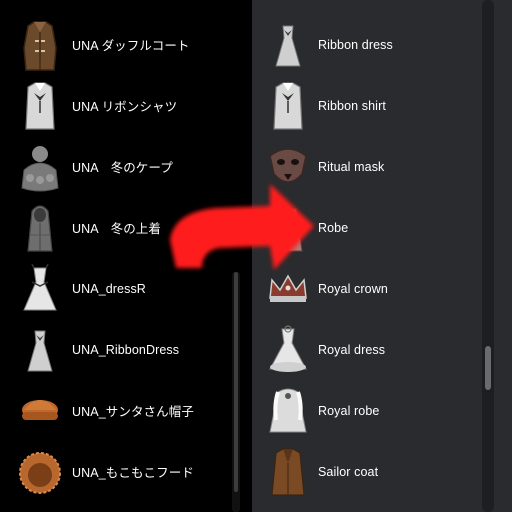 This screenshot has height=512, width=512. Describe the element at coordinates (40, 472) in the screenshot. I see `fluffy-hood-icon` at that location.